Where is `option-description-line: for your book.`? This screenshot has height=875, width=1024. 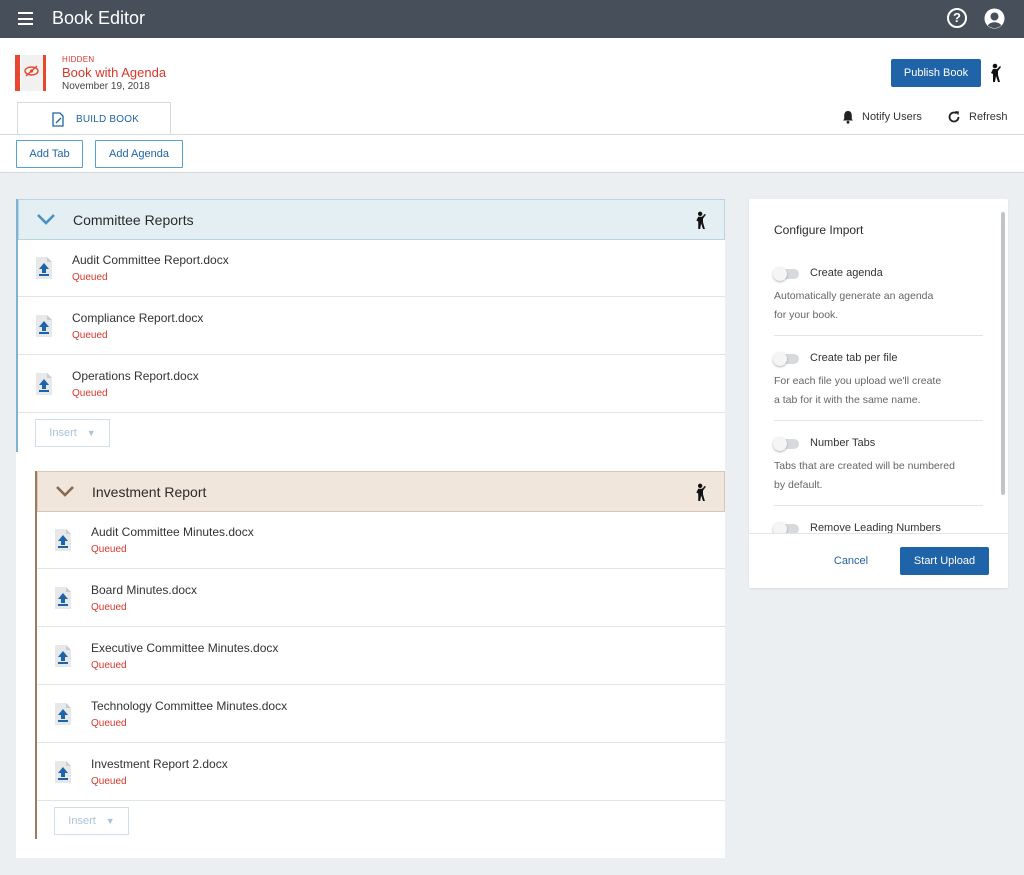
option-description-line: for your book. is located at coordinates (806, 315).